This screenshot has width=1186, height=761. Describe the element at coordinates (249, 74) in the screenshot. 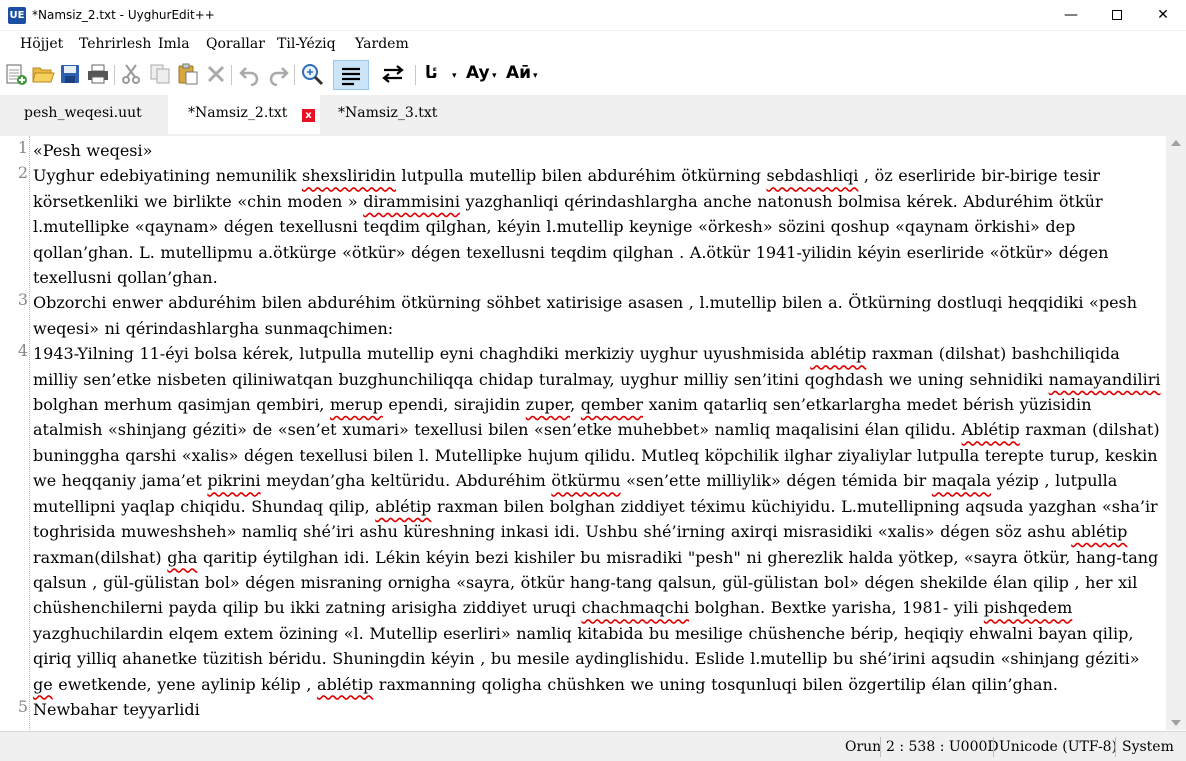

I see `undo-button` at that location.